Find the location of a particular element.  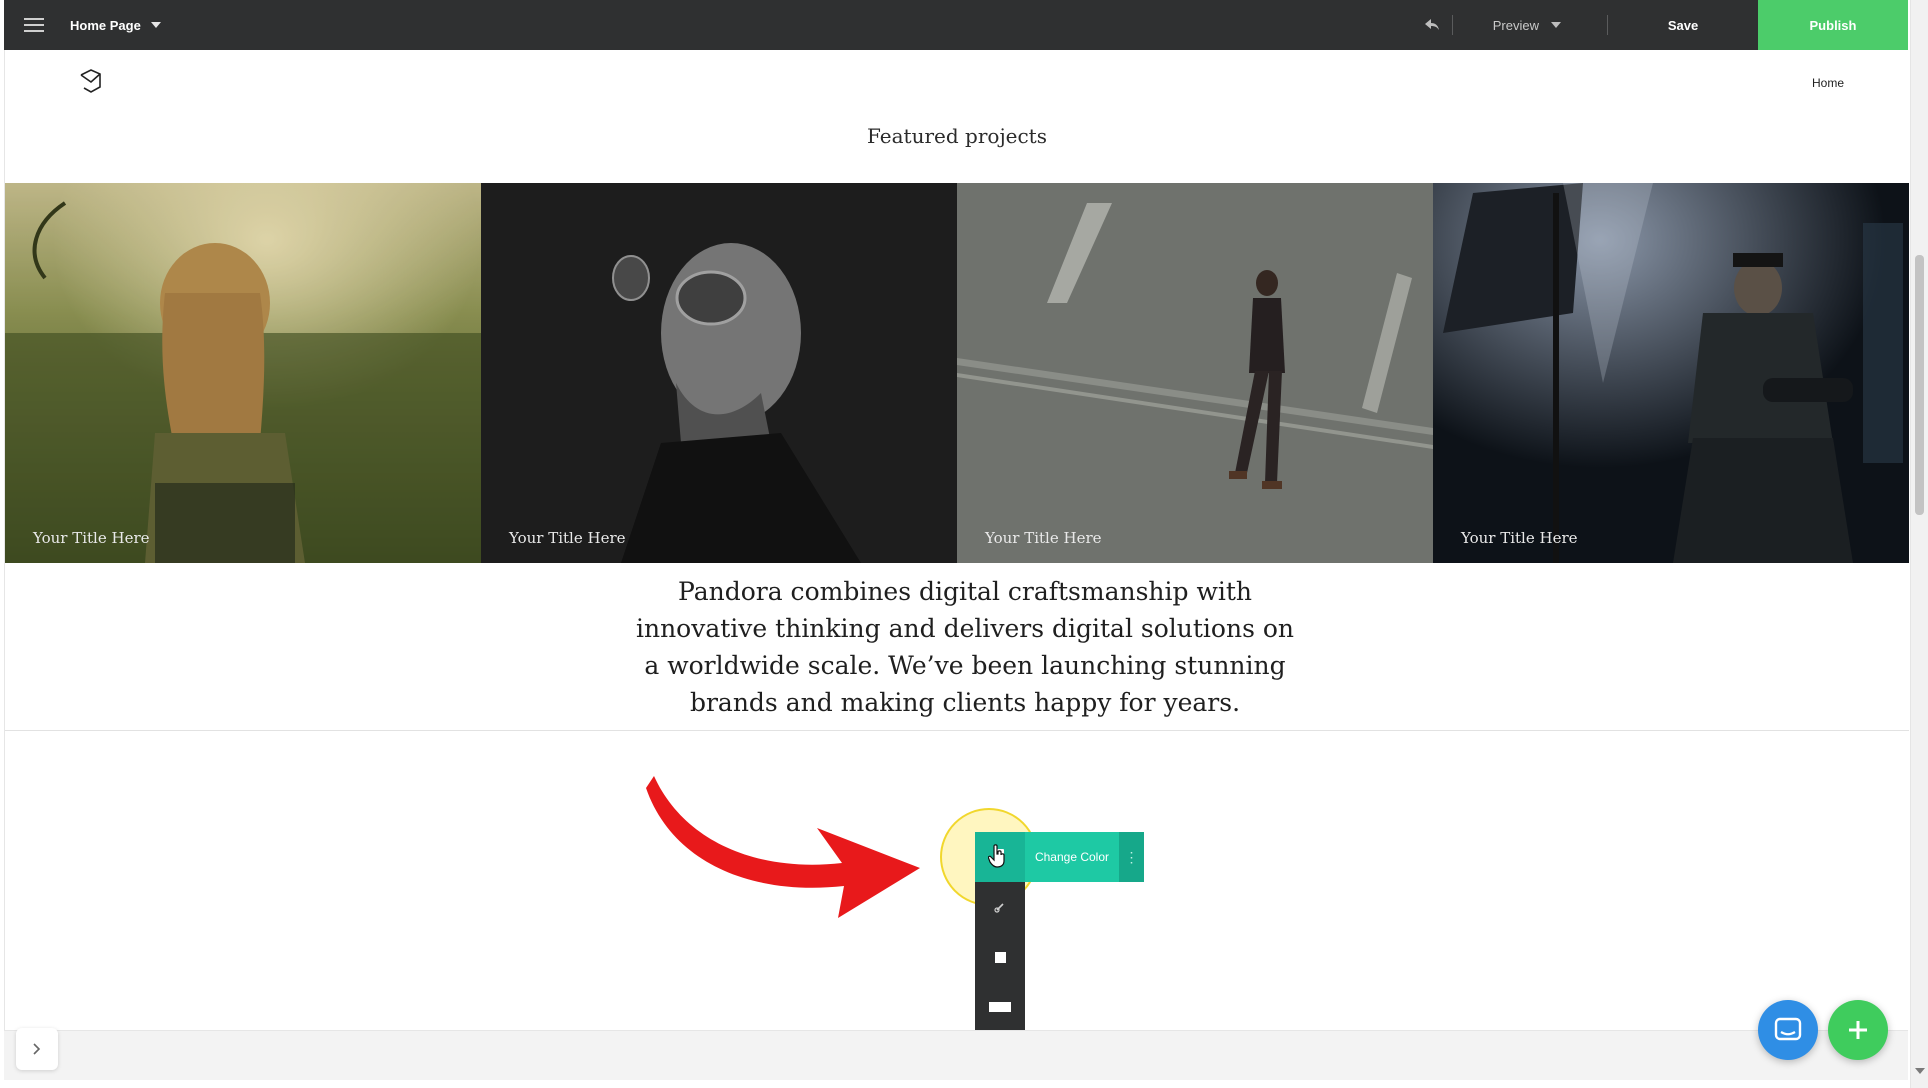

expand-panel-button is located at coordinates (37, 1049).